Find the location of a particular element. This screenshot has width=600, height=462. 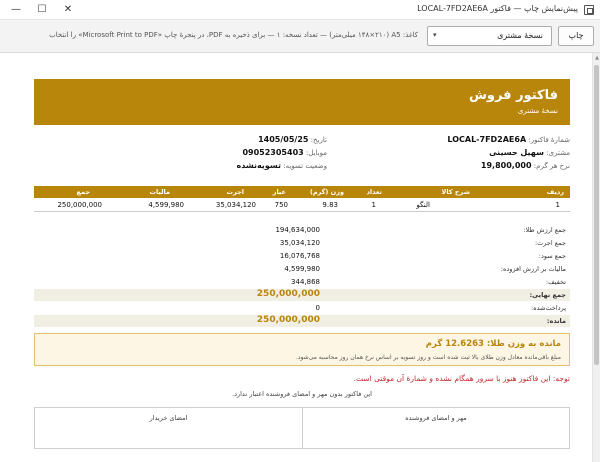

seller-signature: مهر و امضای فروشنده is located at coordinates (435, 428).